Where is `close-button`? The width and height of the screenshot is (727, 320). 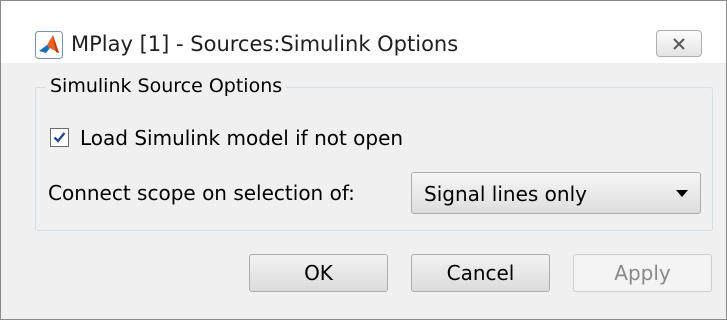
close-button is located at coordinates (679, 43).